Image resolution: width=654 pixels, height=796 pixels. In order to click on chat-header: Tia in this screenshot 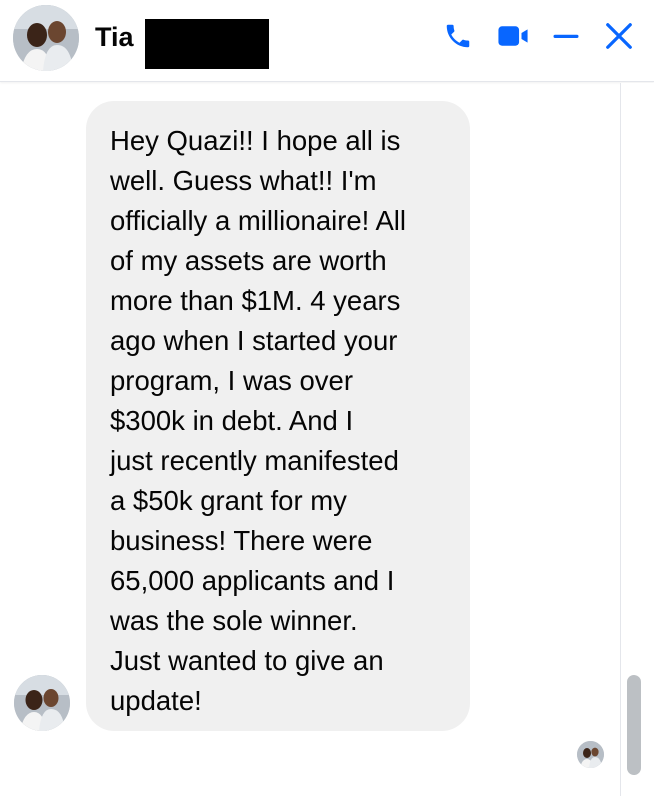, I will do `click(327, 41)`.